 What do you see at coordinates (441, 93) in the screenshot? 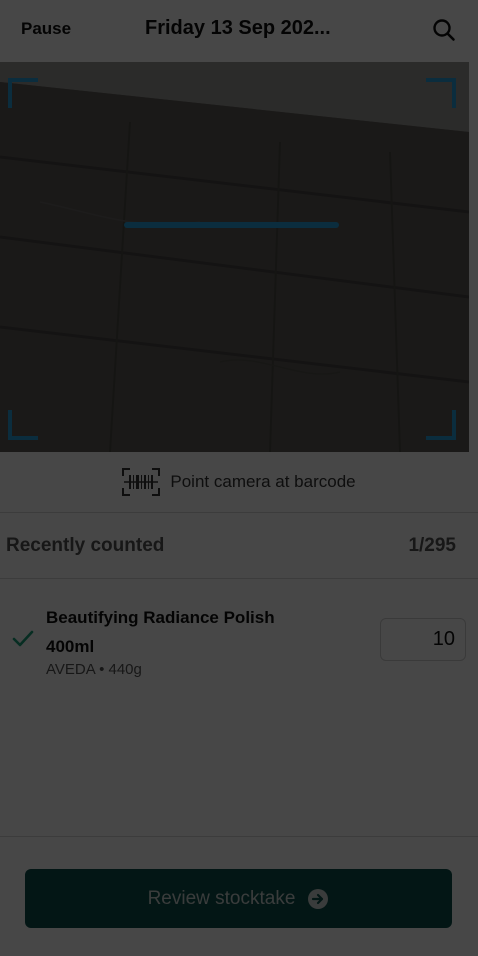
I see `viewfinder-corner-top-right` at bounding box center [441, 93].